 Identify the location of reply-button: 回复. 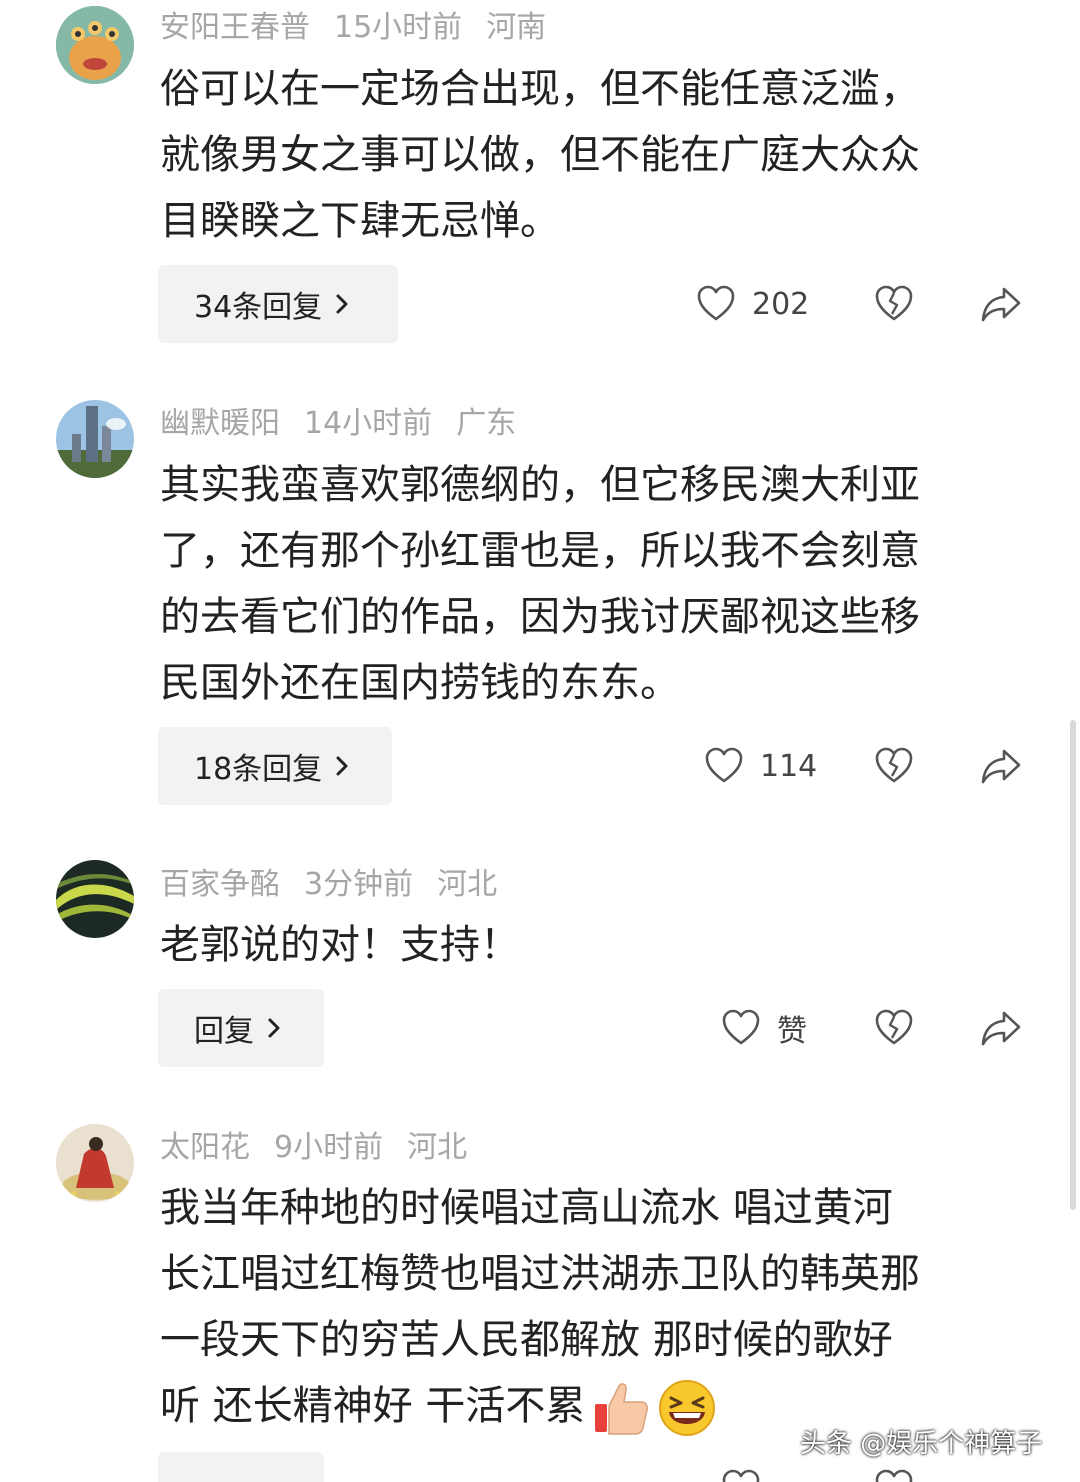
(241, 1028).